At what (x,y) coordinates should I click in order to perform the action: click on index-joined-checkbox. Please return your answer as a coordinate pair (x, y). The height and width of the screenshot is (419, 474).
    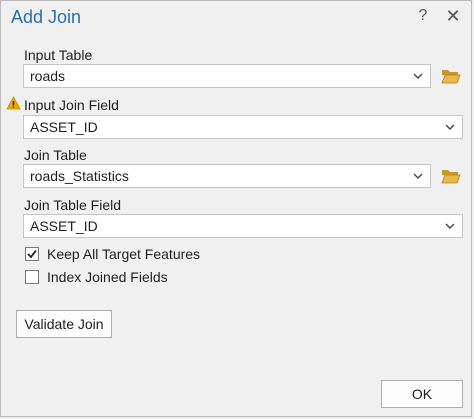
    Looking at the image, I should click on (32, 277).